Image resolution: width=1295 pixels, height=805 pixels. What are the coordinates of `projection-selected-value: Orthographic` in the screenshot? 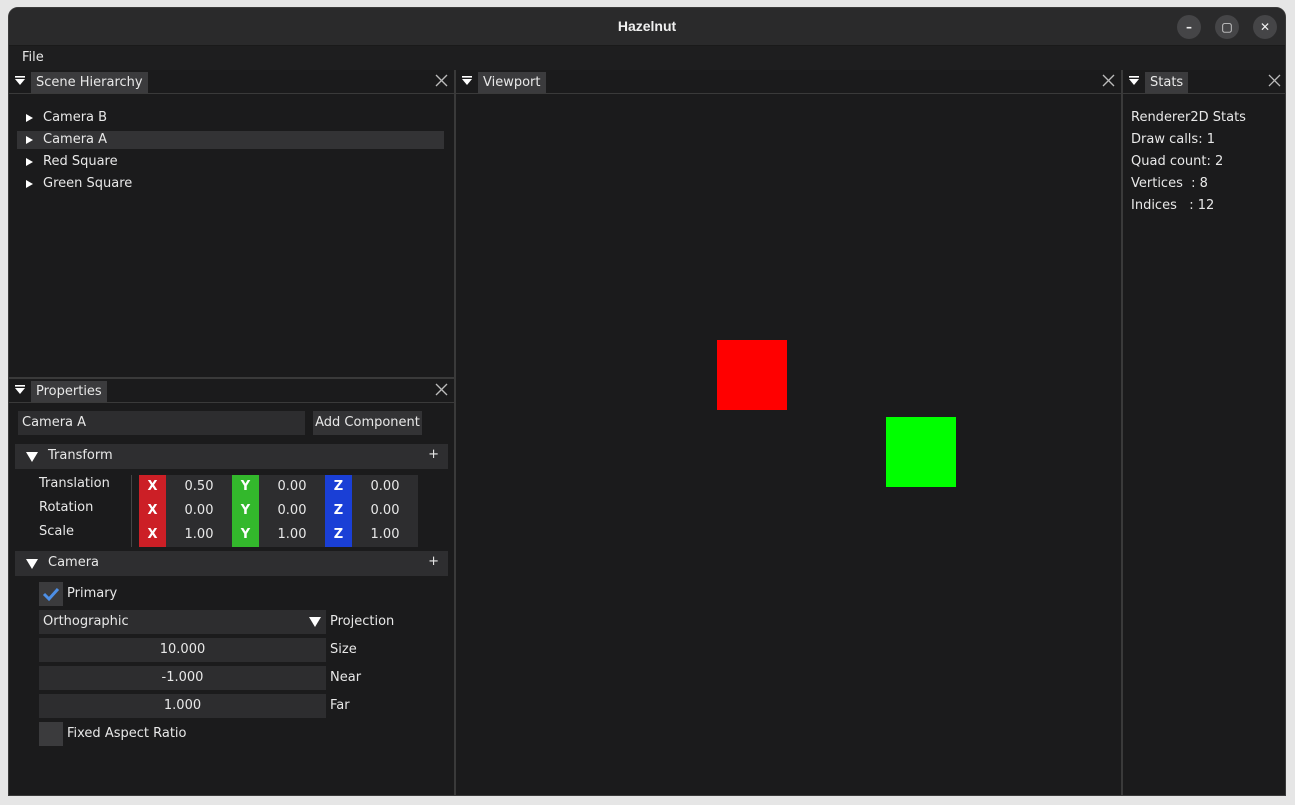 It's located at (86, 621).